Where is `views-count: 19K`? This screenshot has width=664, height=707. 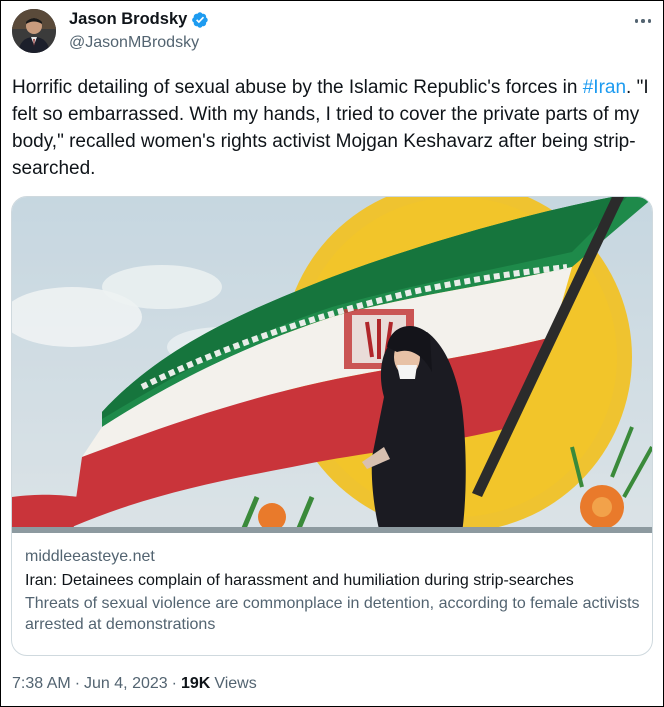
views-count: 19K is located at coordinates (195, 683).